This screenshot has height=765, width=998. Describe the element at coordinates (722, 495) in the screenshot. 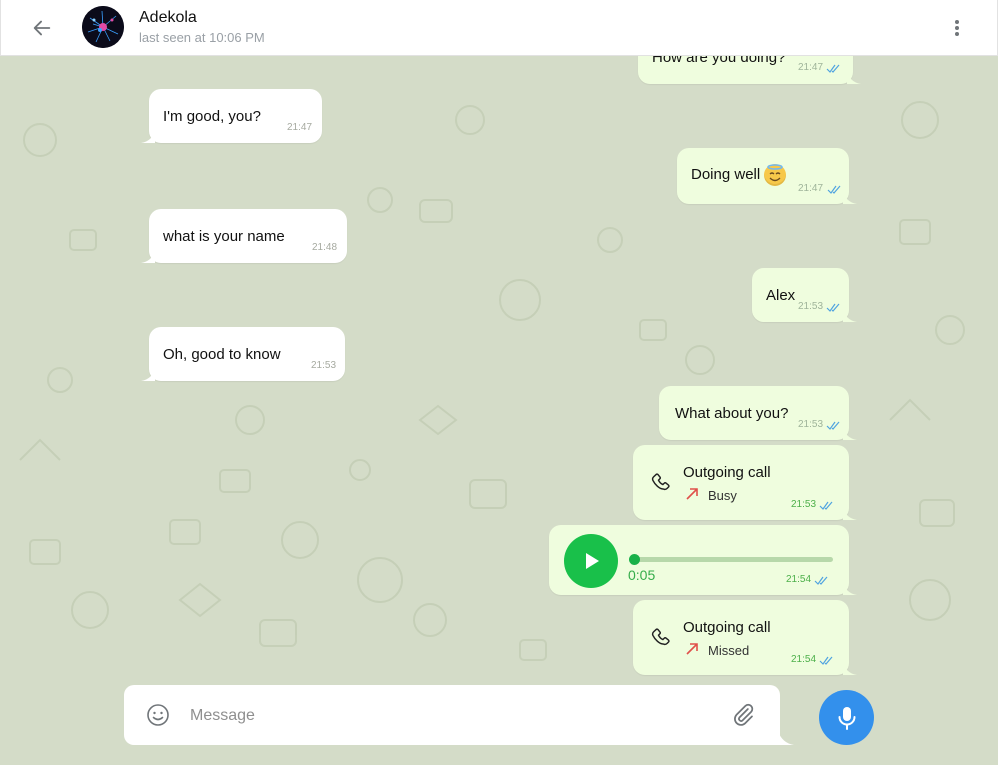

I see `call-status: Busy` at that location.